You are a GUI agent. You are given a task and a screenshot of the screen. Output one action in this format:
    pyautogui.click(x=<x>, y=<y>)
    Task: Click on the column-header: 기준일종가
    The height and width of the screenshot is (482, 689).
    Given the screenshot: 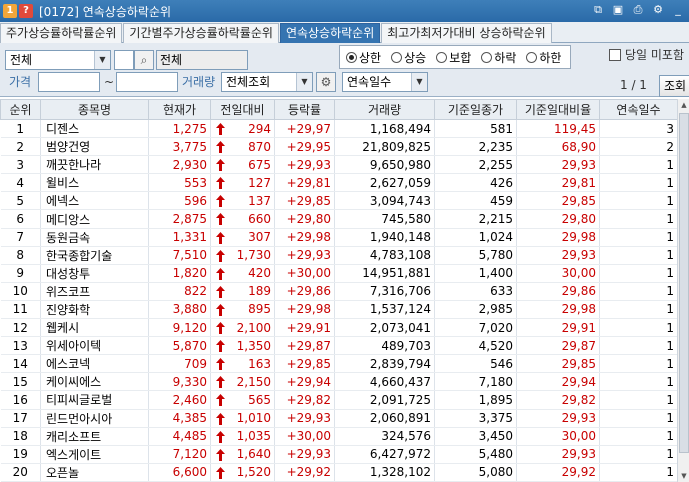 What is the action you would take?
    pyautogui.click(x=475, y=109)
    